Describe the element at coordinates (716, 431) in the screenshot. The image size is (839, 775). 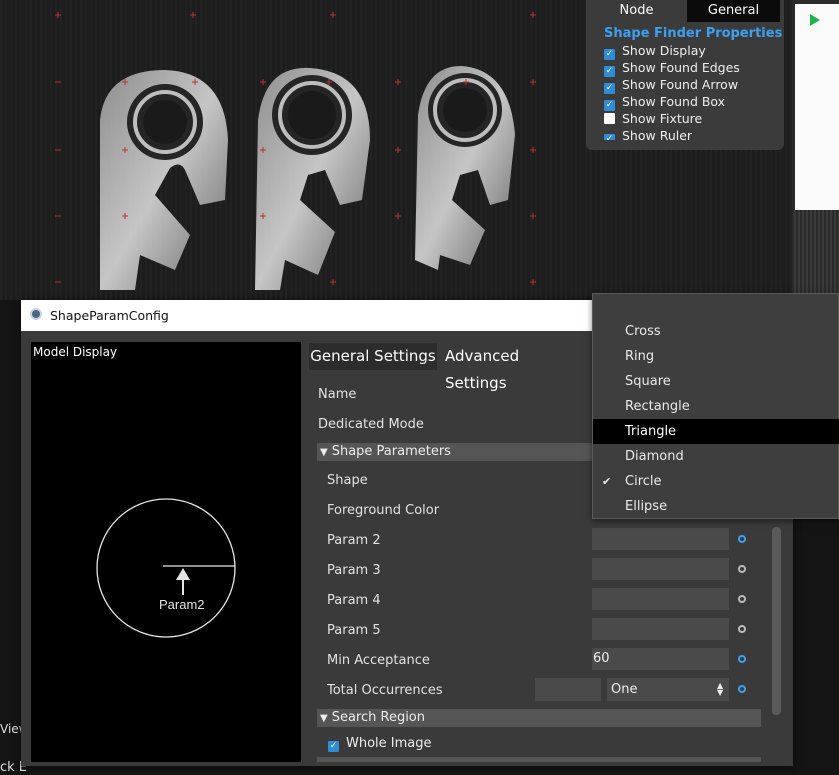
I see `option-triangle: Triangle` at that location.